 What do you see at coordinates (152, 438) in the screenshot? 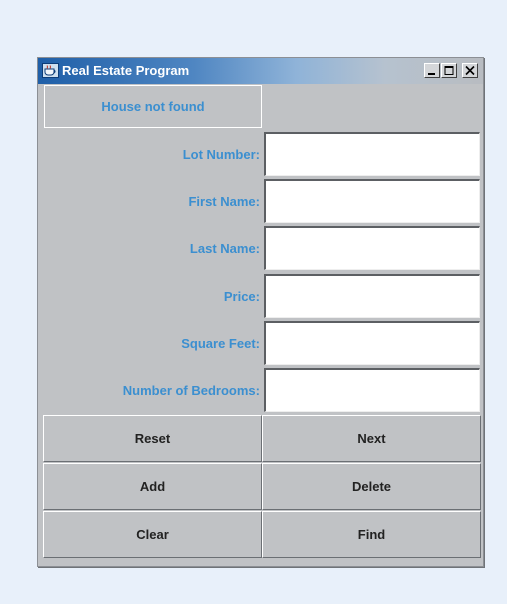
I see `reset-button: Reset` at bounding box center [152, 438].